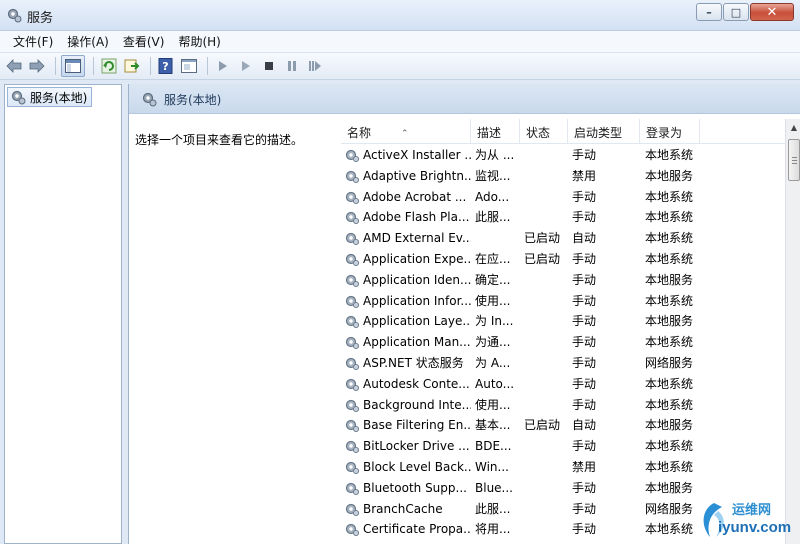 This screenshot has width=800, height=544. Describe the element at coordinates (193, 100) in the screenshot. I see `pane-title: 服务(本地)` at that location.